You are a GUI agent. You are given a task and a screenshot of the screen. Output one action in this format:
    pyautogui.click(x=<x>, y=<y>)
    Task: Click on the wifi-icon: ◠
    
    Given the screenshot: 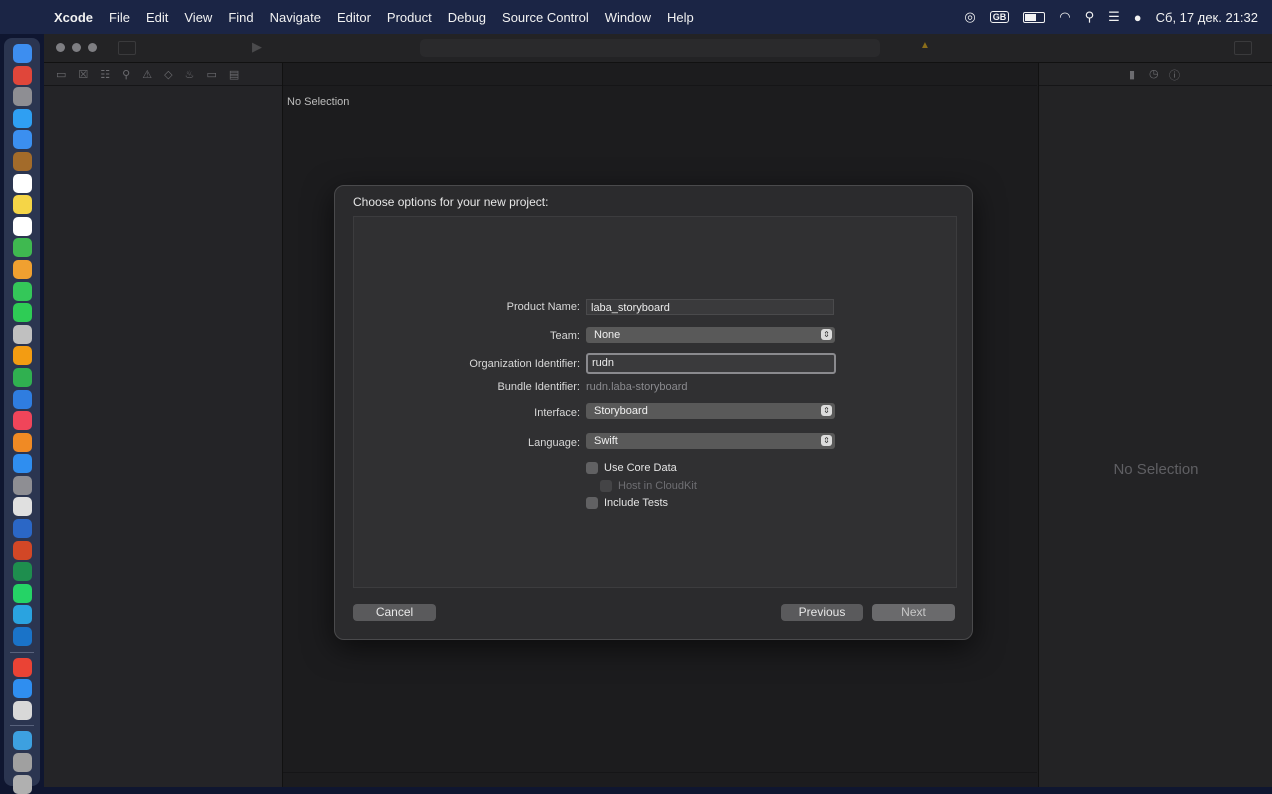 What is the action you would take?
    pyautogui.click(x=1064, y=17)
    